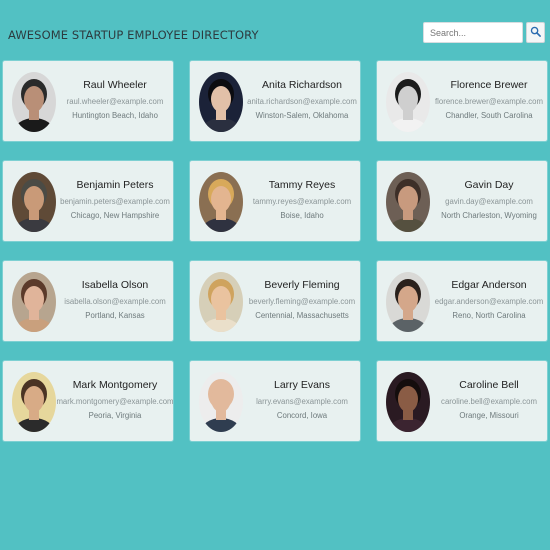 The width and height of the screenshot is (550, 550). I want to click on search-form, so click(484, 32).